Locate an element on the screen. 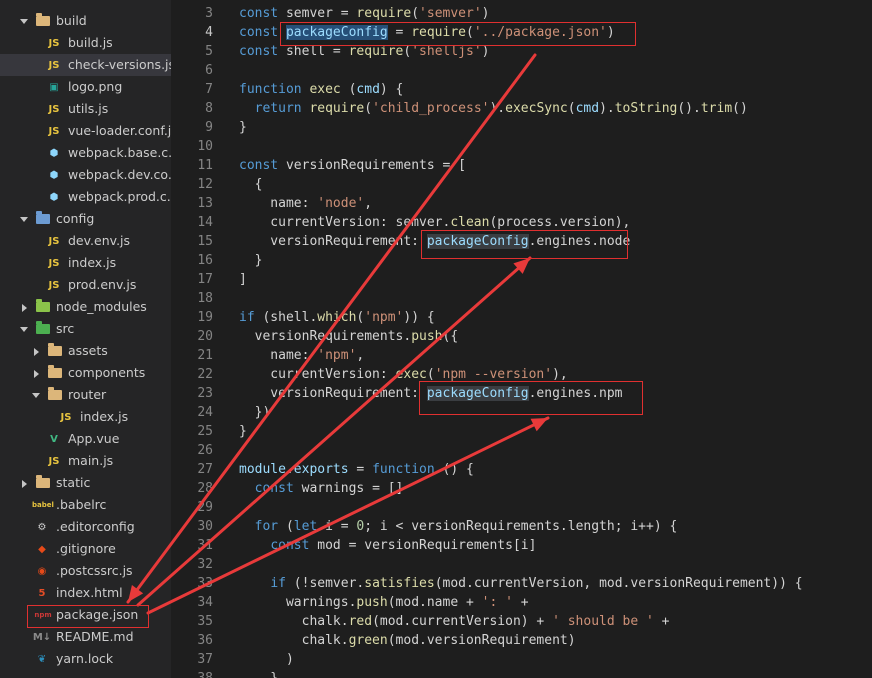 Image resolution: width=872 pixels, height=678 pixels. highlight-box-line15 is located at coordinates (524, 244).